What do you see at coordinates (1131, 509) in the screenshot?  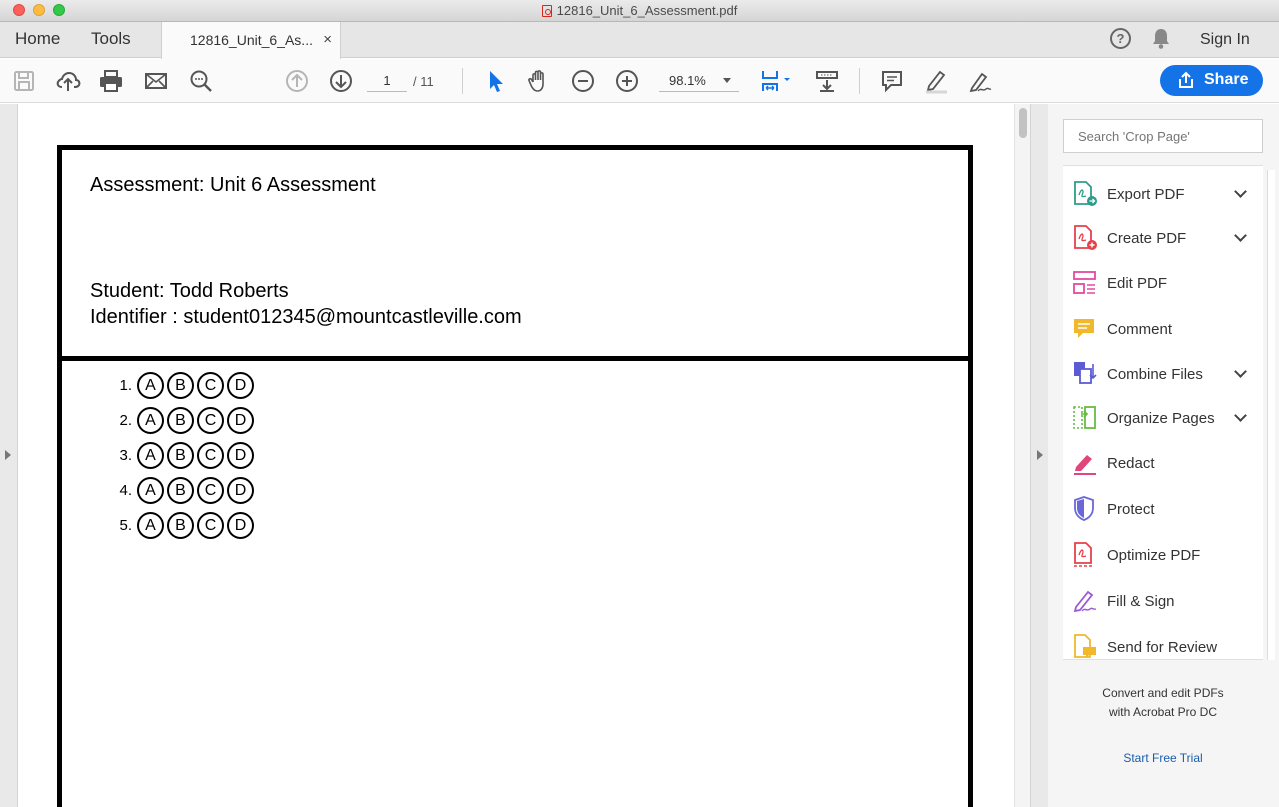 I see `tool-label: Protect` at bounding box center [1131, 509].